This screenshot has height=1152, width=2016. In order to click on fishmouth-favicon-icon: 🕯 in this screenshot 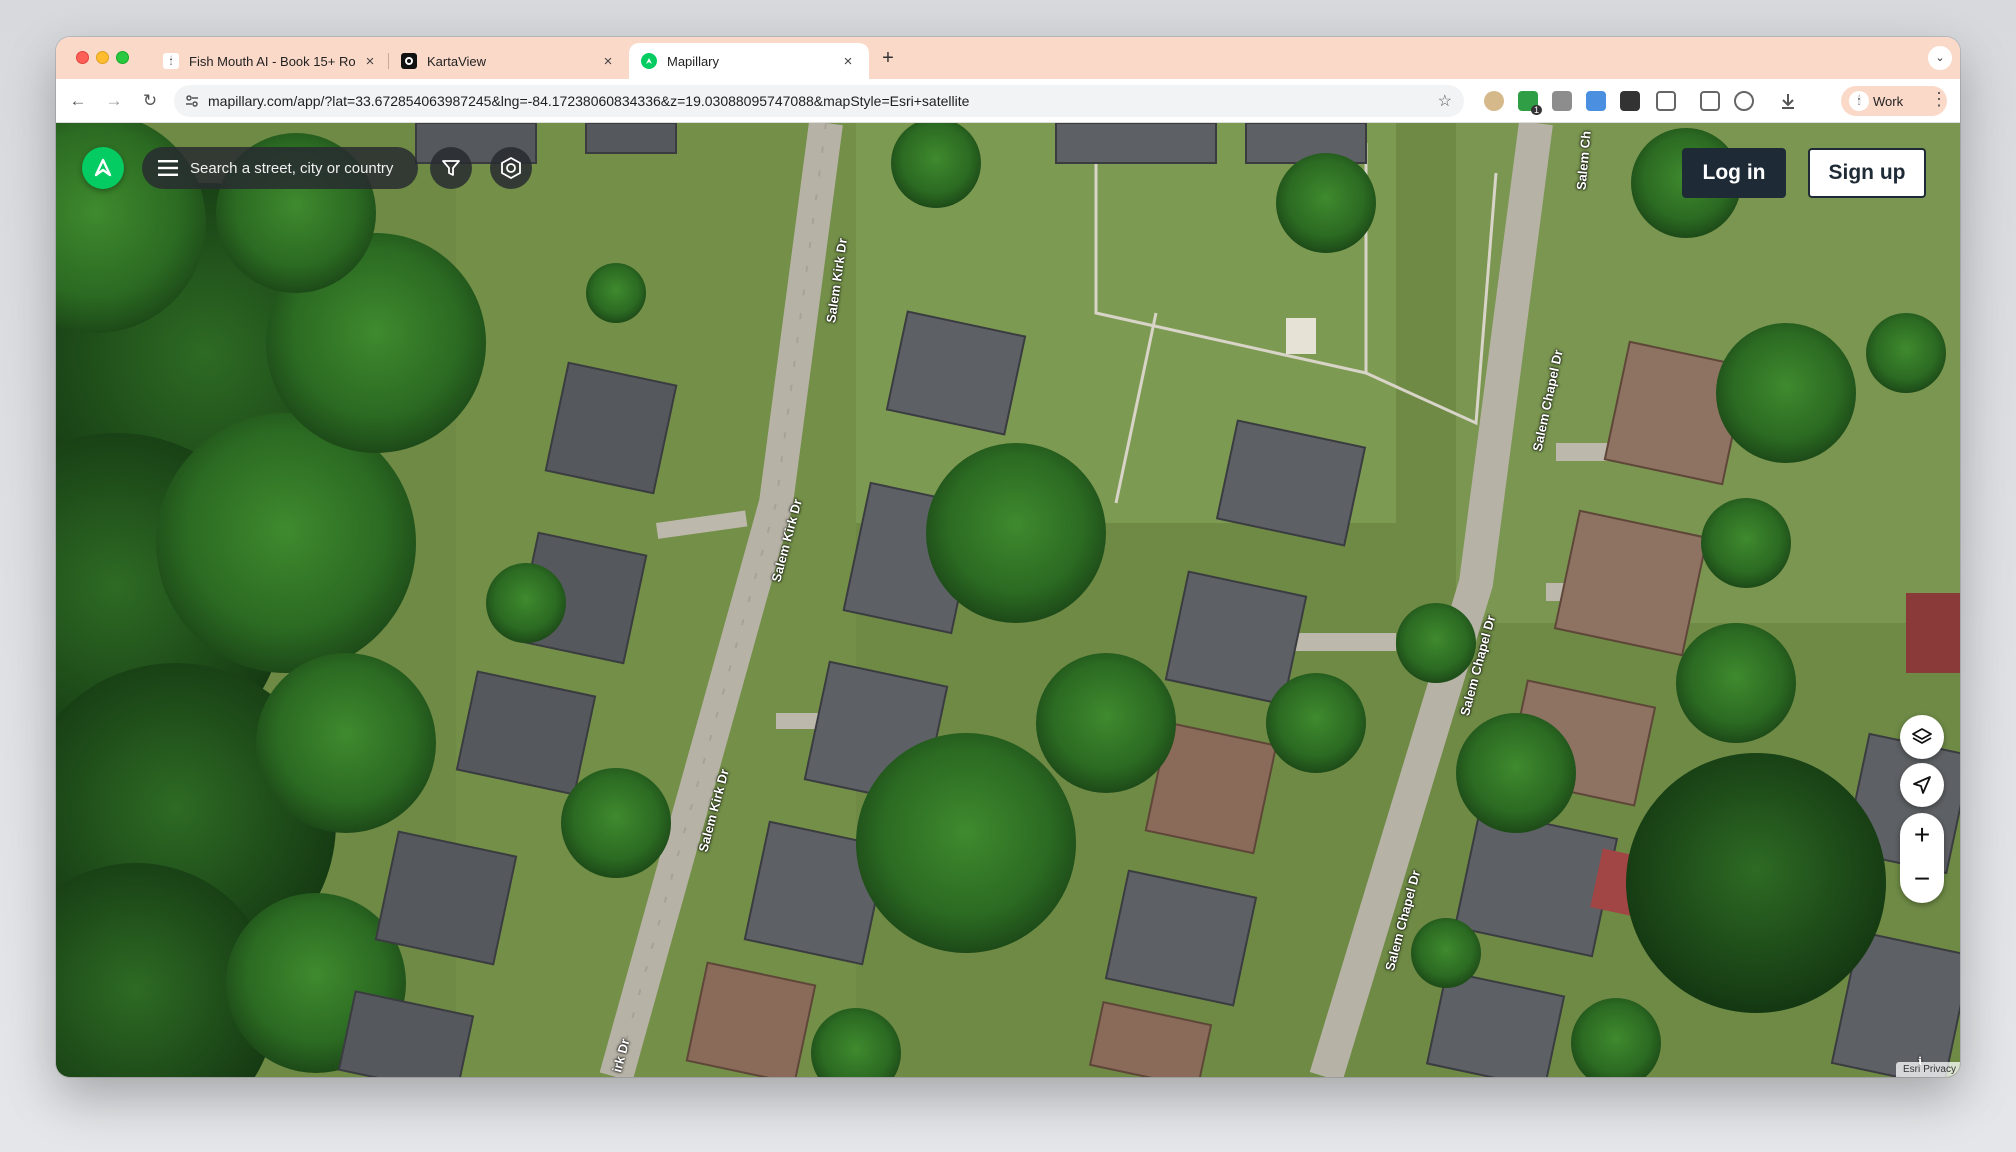, I will do `click(171, 61)`.